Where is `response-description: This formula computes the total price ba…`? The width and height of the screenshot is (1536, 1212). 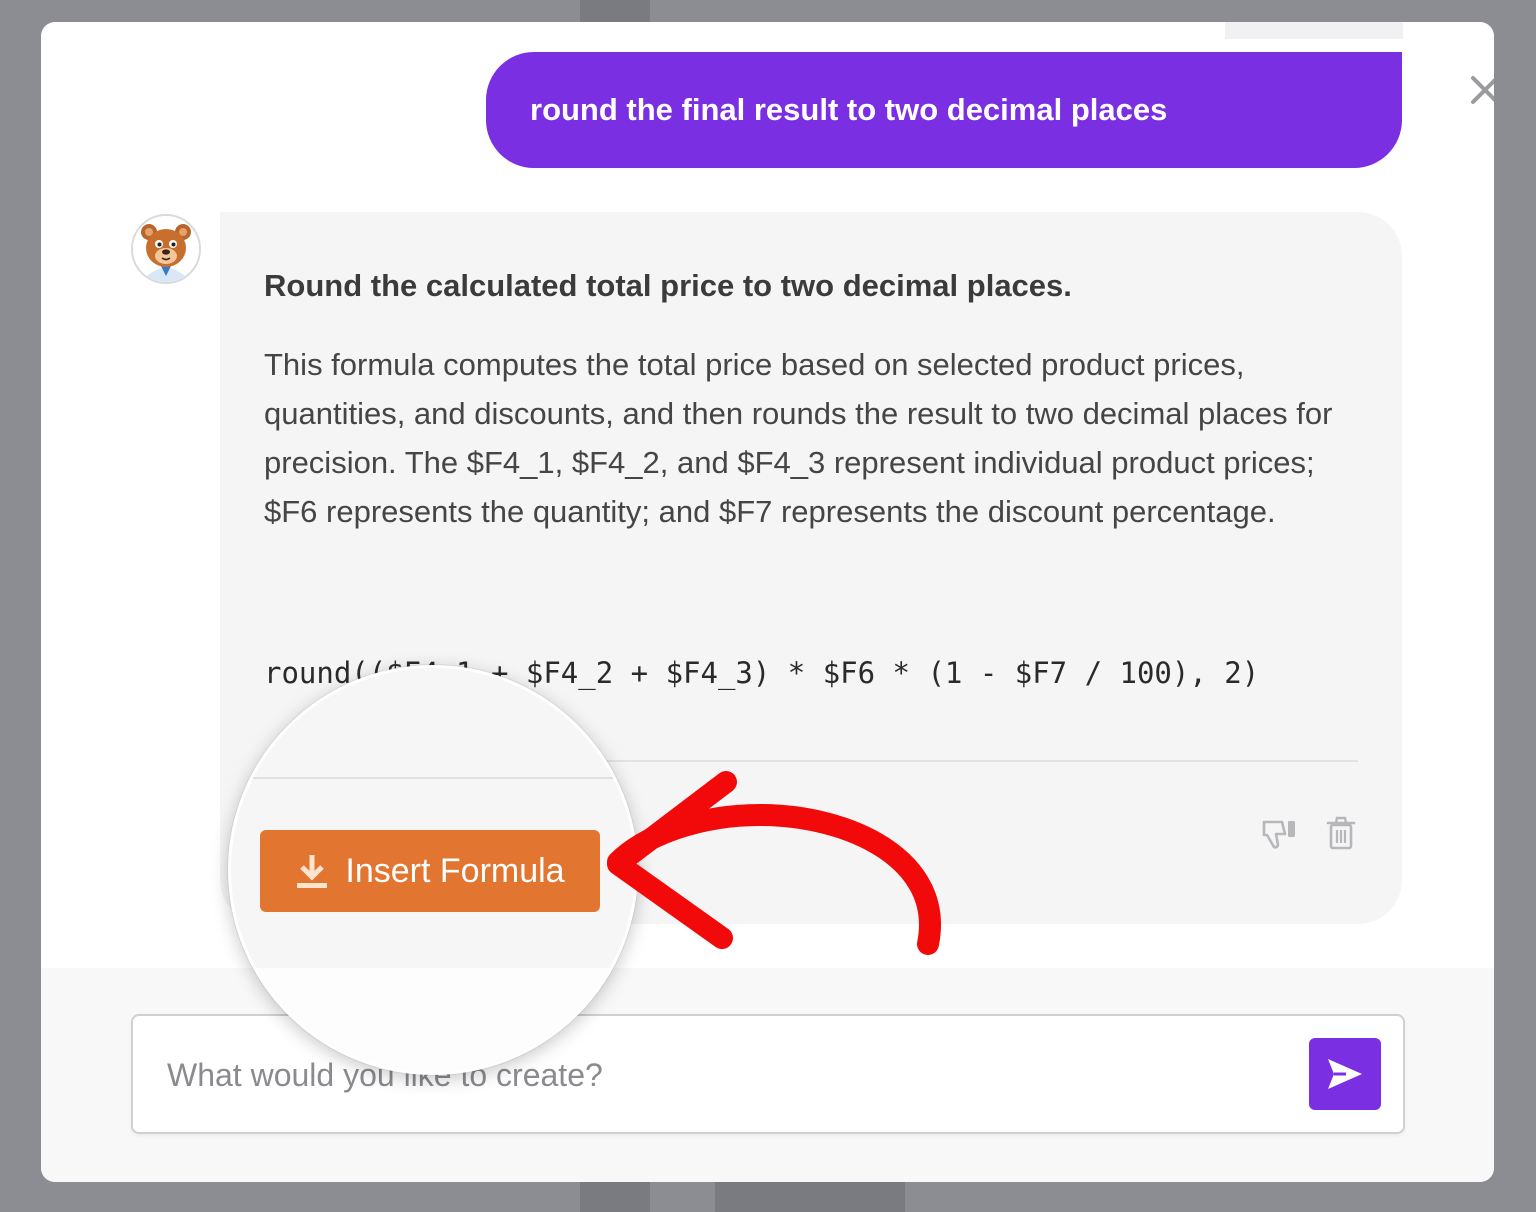
response-description: This formula computes the total price ba… is located at coordinates (798, 438).